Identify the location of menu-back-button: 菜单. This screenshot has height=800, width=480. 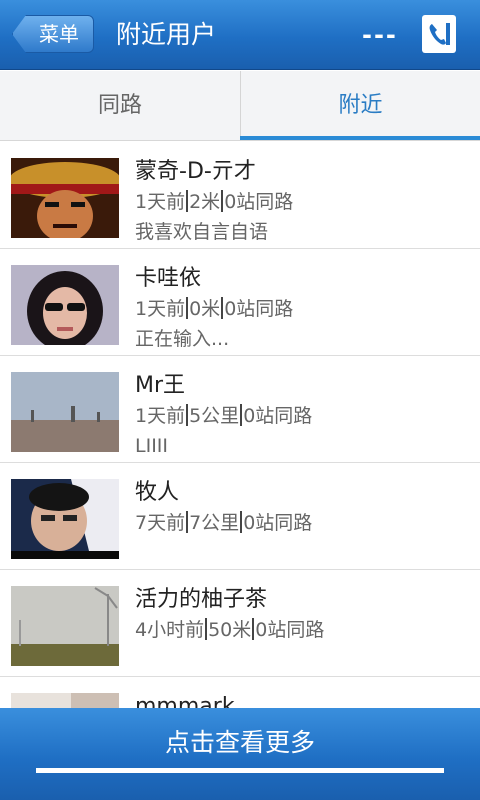
(53, 34).